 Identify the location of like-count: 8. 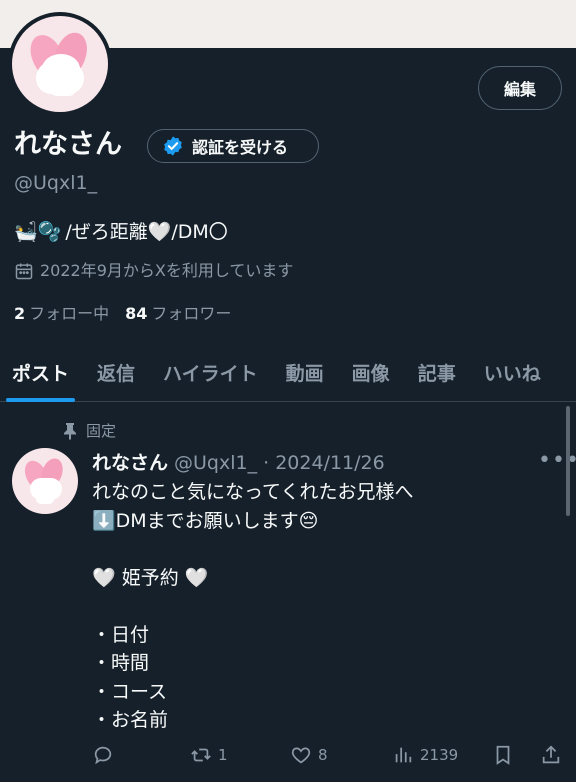
(323, 755).